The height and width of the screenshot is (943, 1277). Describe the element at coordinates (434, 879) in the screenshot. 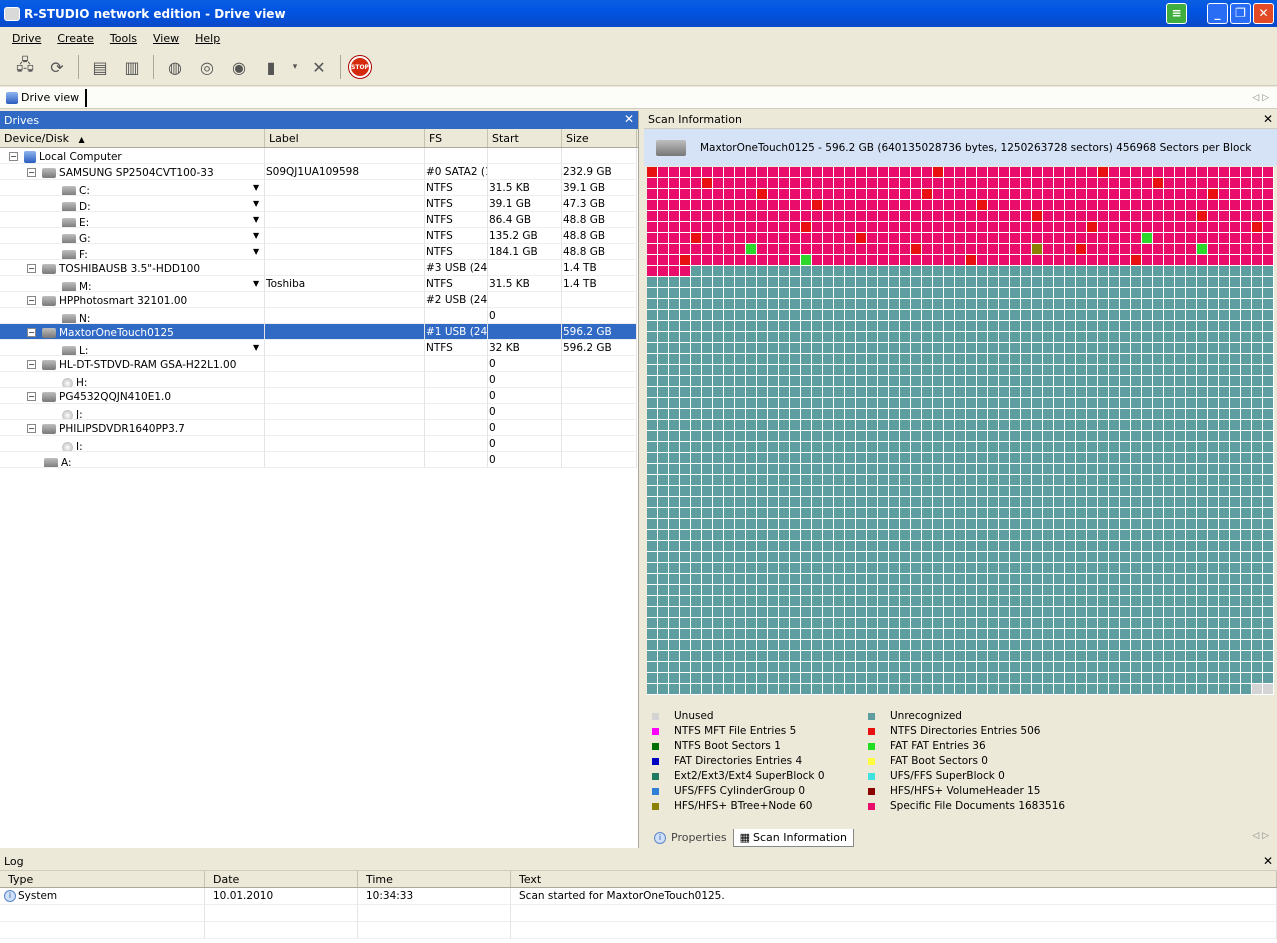

I see `col-time: Time` at that location.